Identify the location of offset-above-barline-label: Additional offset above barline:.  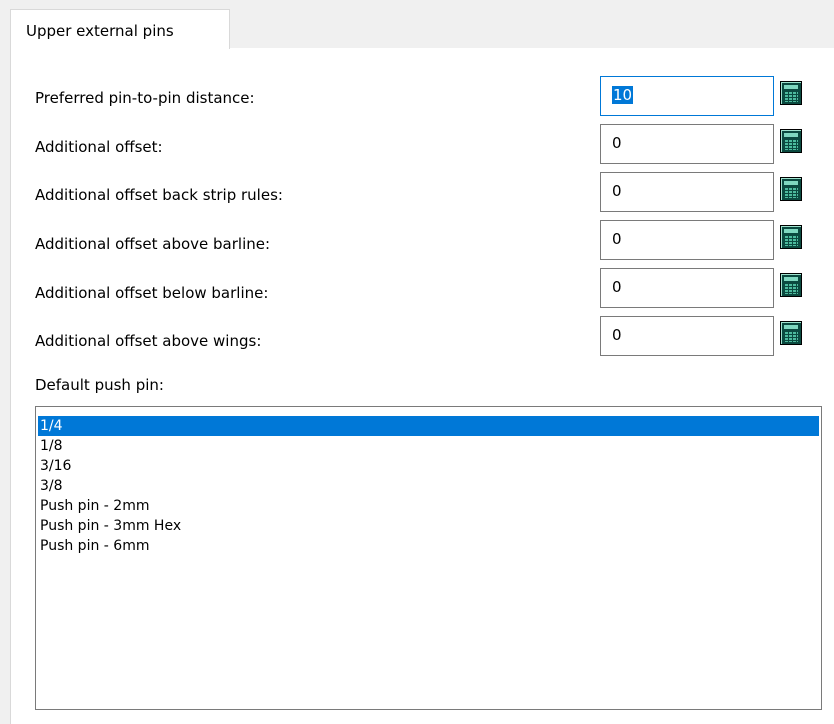
(153, 244).